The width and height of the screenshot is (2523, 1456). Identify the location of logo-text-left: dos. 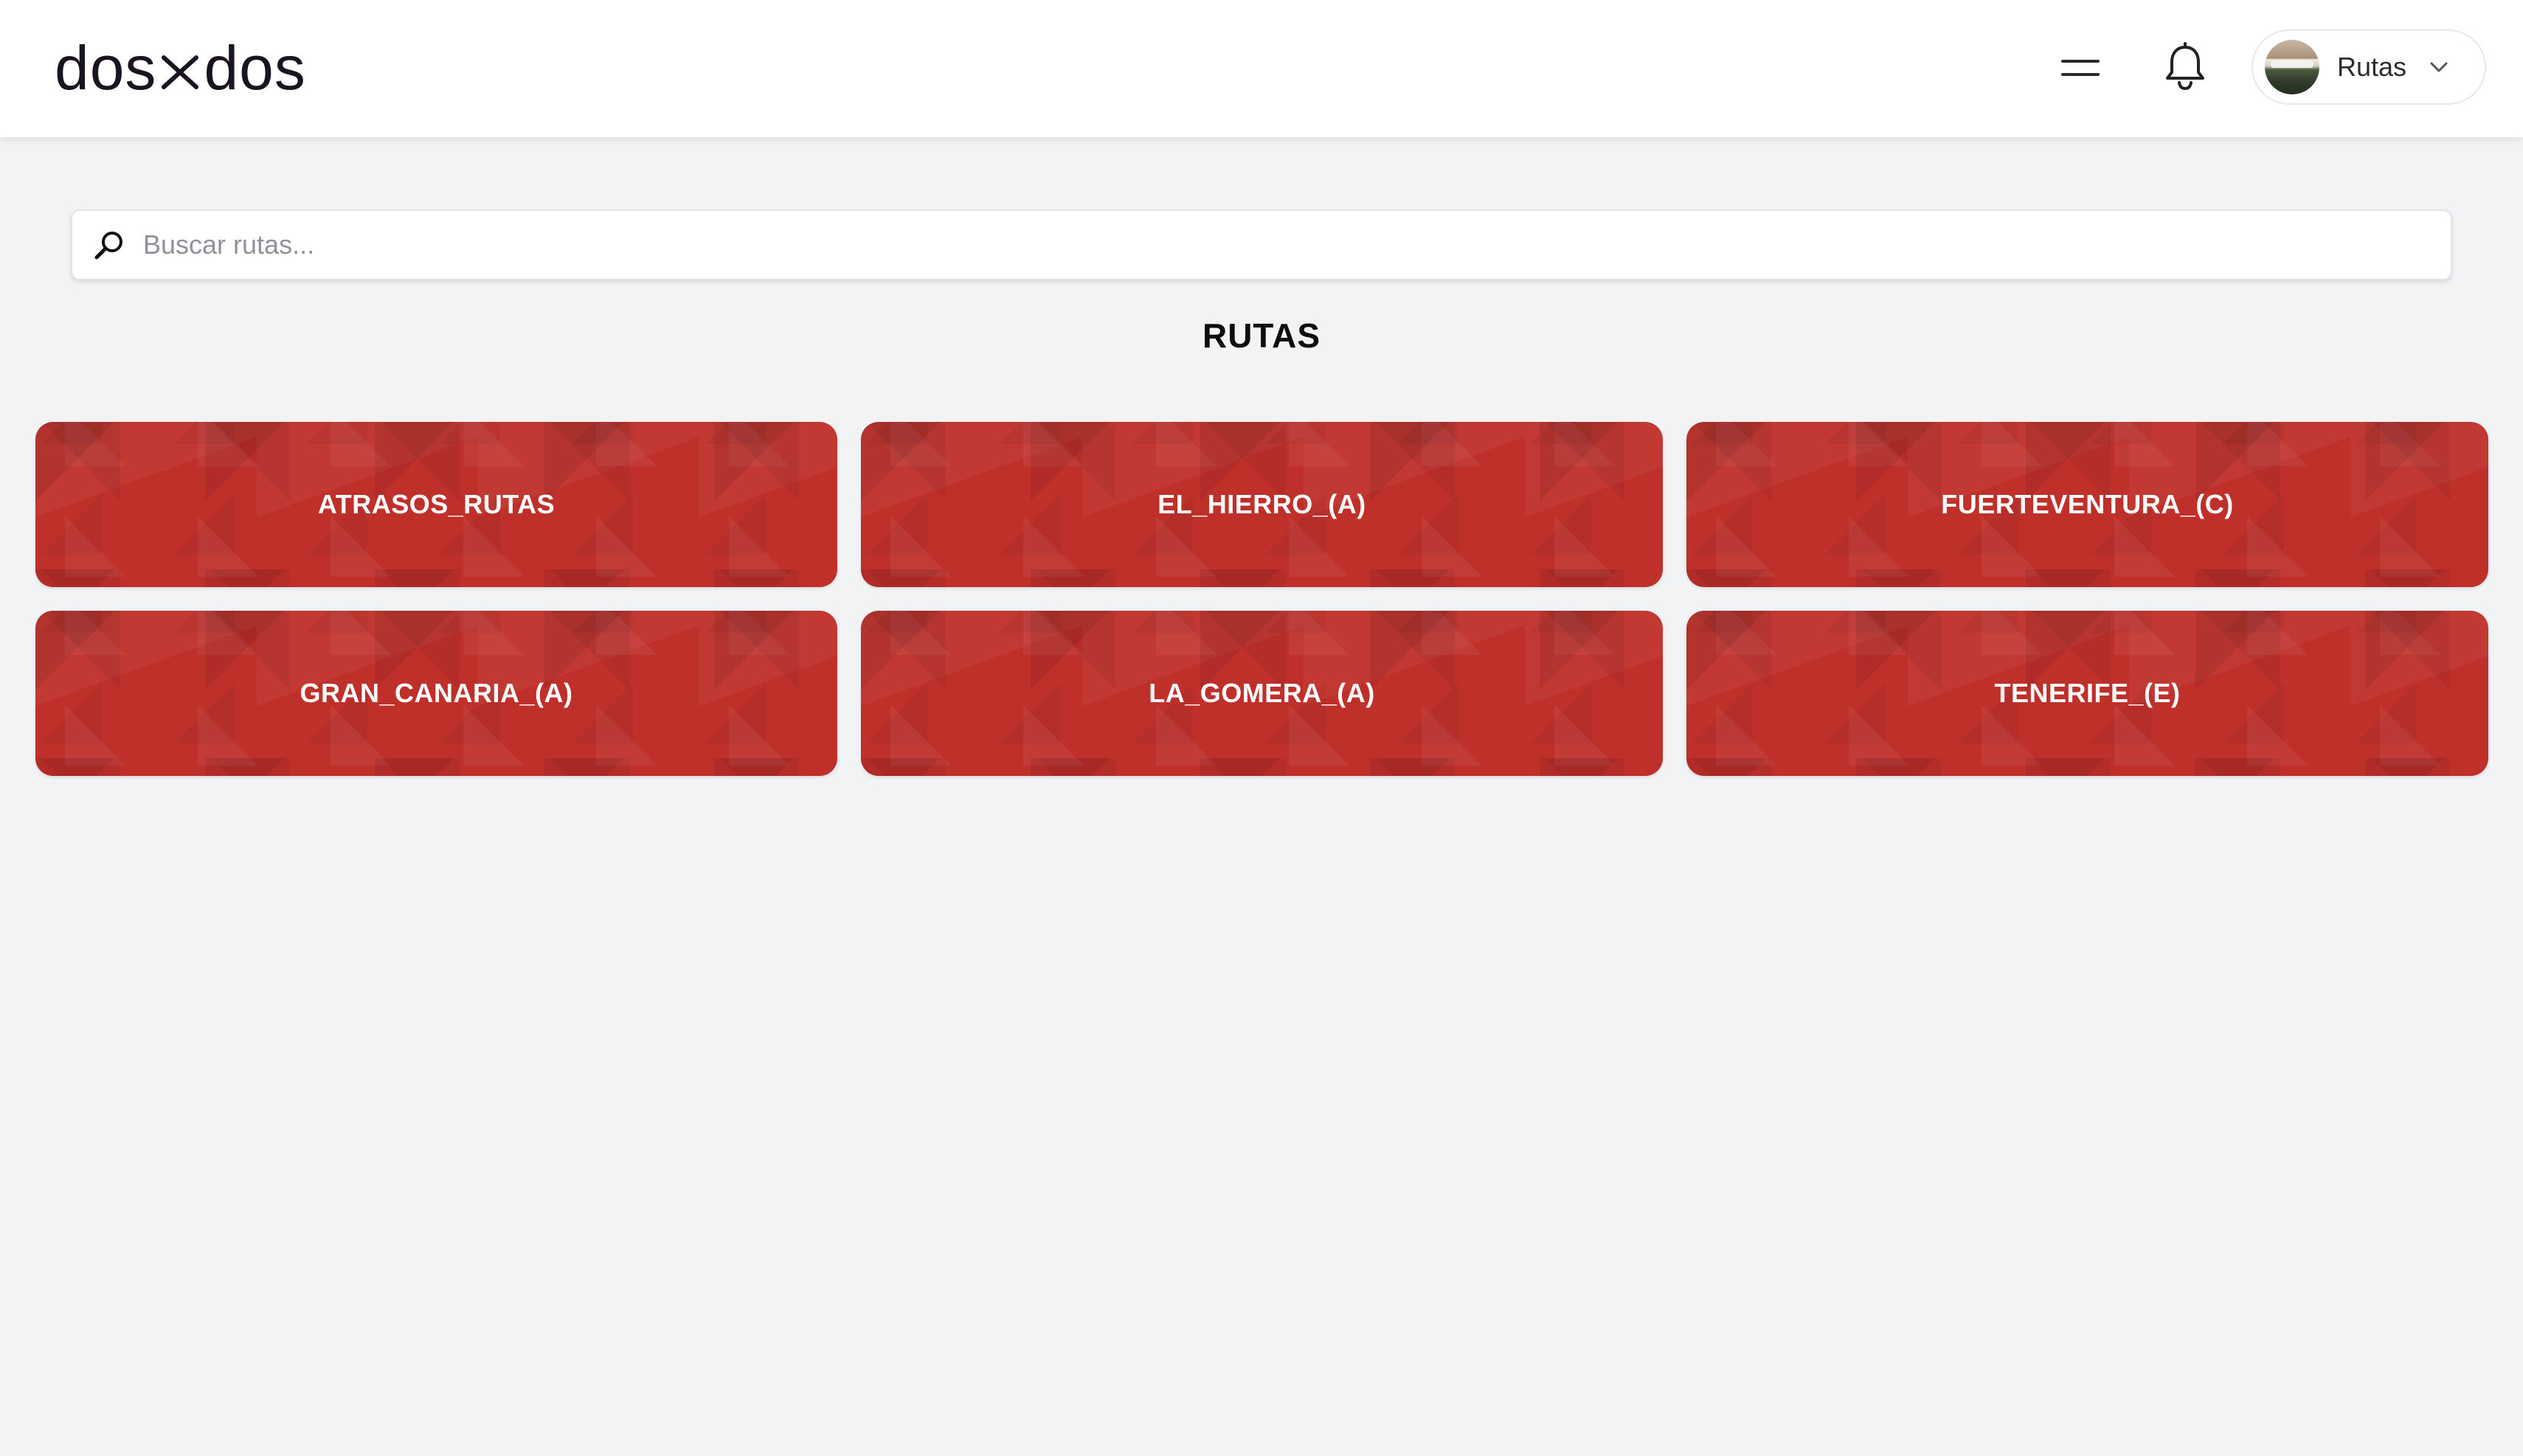
(106, 68).